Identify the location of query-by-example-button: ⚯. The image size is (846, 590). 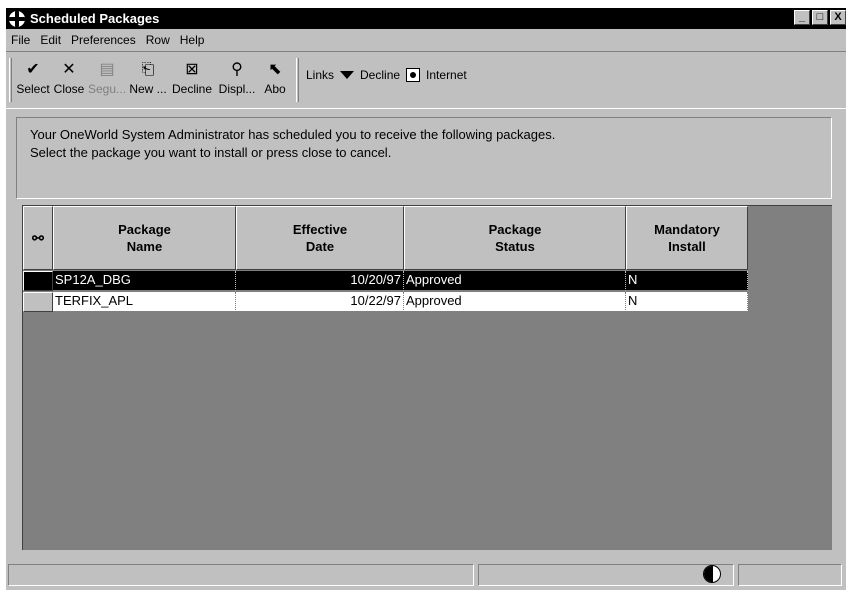
(38, 238).